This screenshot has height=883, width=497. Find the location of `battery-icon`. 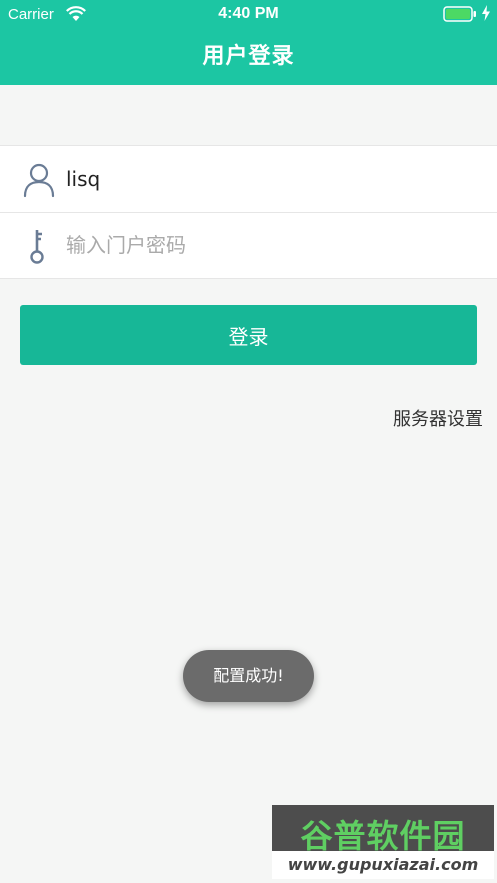

battery-icon is located at coordinates (459, 14).